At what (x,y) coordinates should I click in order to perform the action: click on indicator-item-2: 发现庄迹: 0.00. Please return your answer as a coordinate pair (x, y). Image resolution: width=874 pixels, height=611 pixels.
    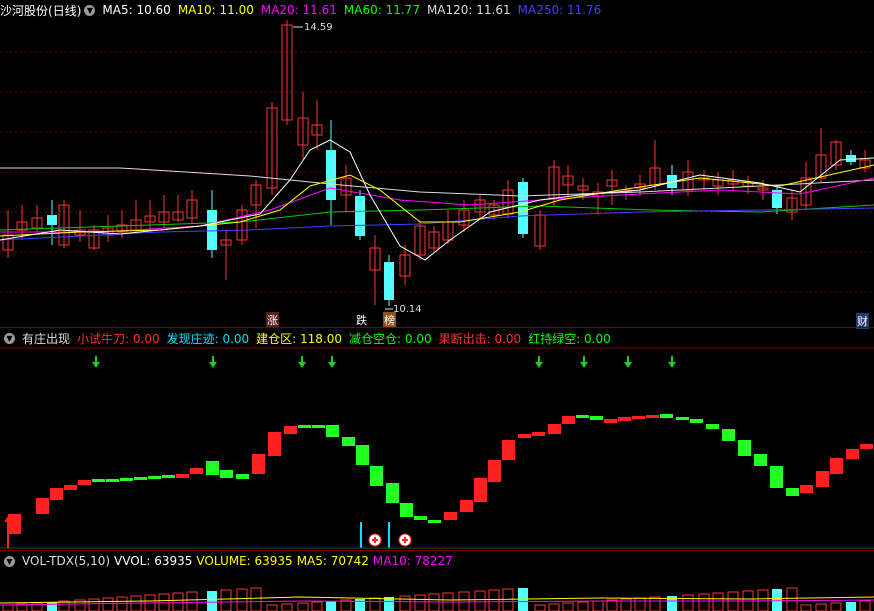
    Looking at the image, I should click on (208, 338).